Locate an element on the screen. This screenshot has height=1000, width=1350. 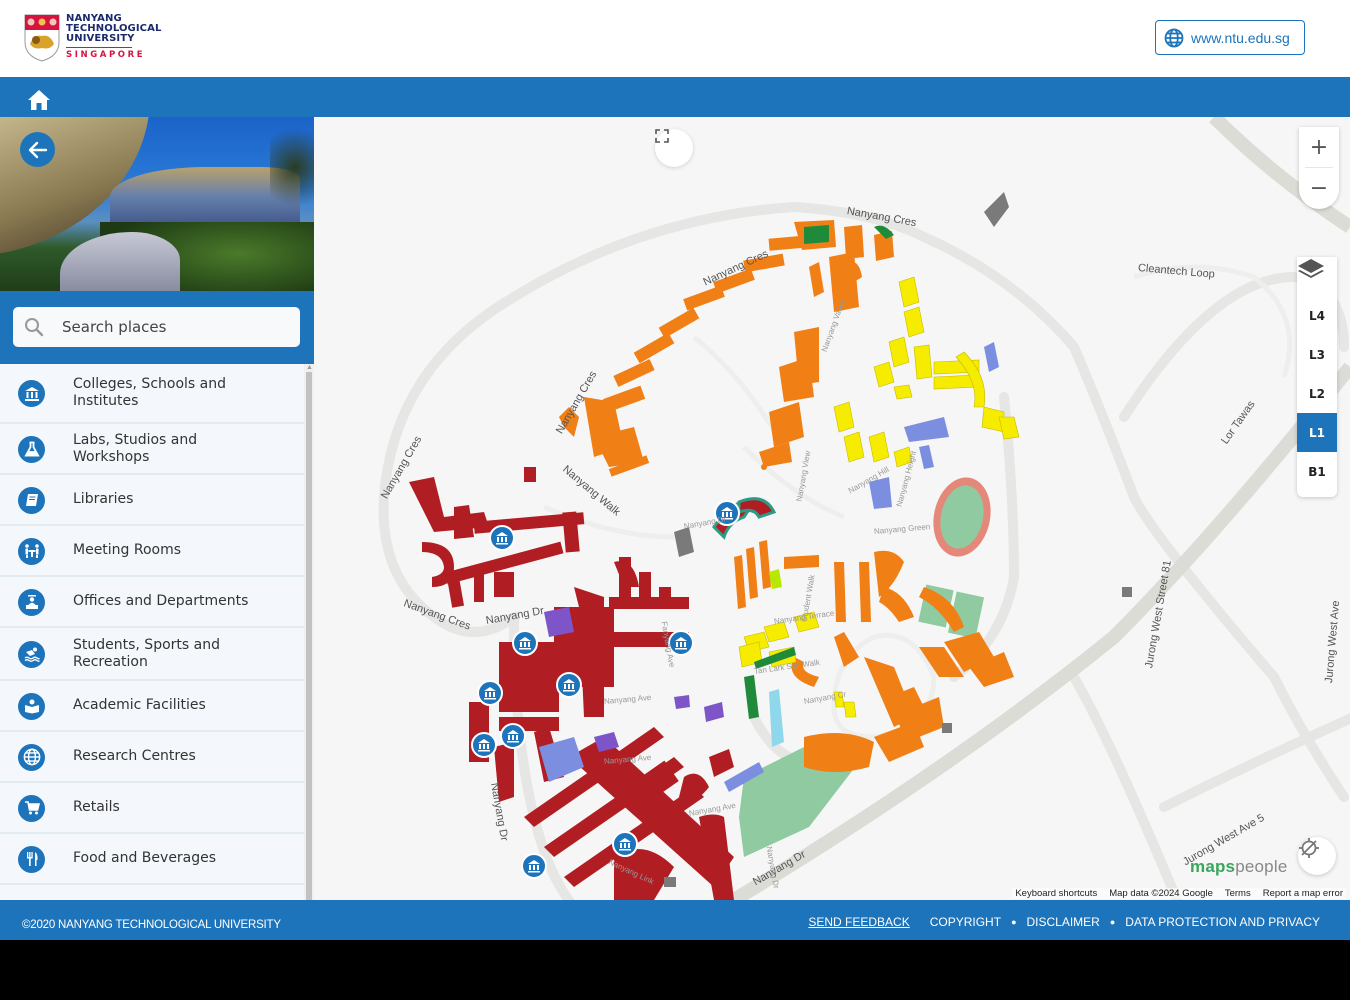
category-label: Food and Beverages is located at coordinates (145, 858).